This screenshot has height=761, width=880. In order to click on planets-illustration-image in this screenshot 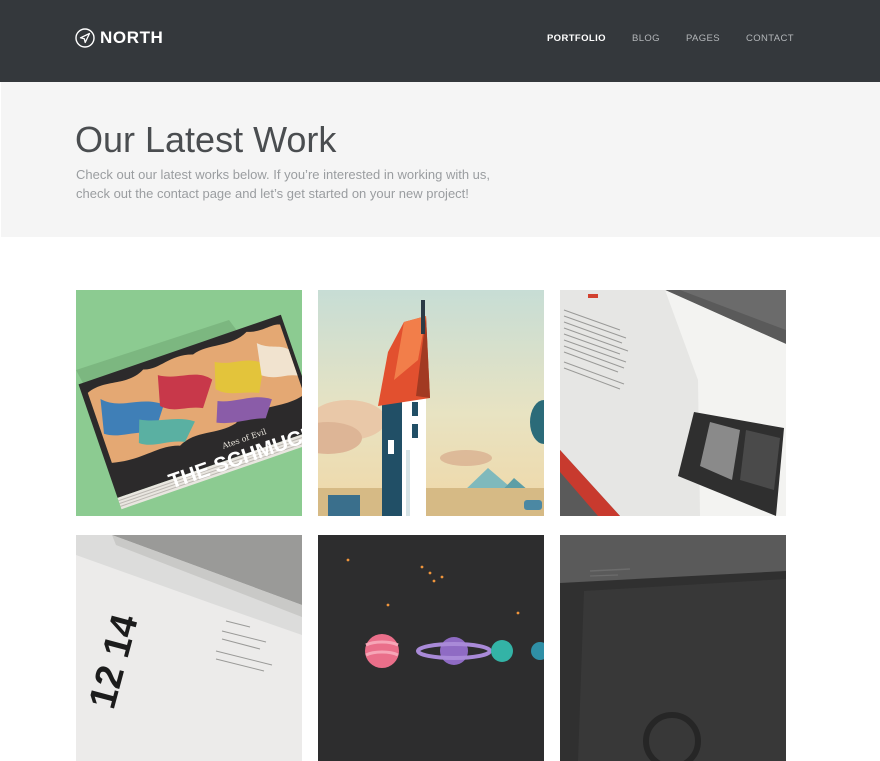, I will do `click(431, 648)`.